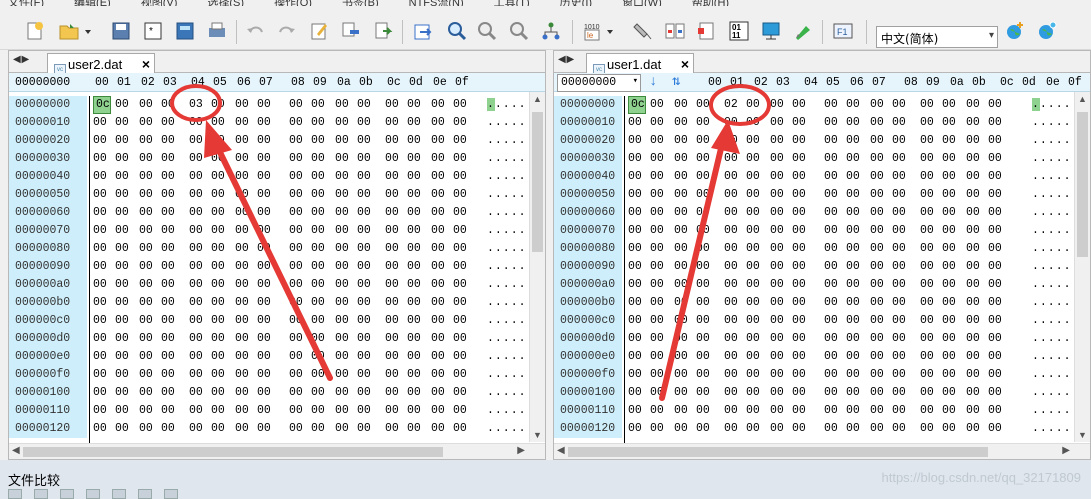 The height and width of the screenshot is (499, 1091). I want to click on hscroll-thumb, so click(233, 452).